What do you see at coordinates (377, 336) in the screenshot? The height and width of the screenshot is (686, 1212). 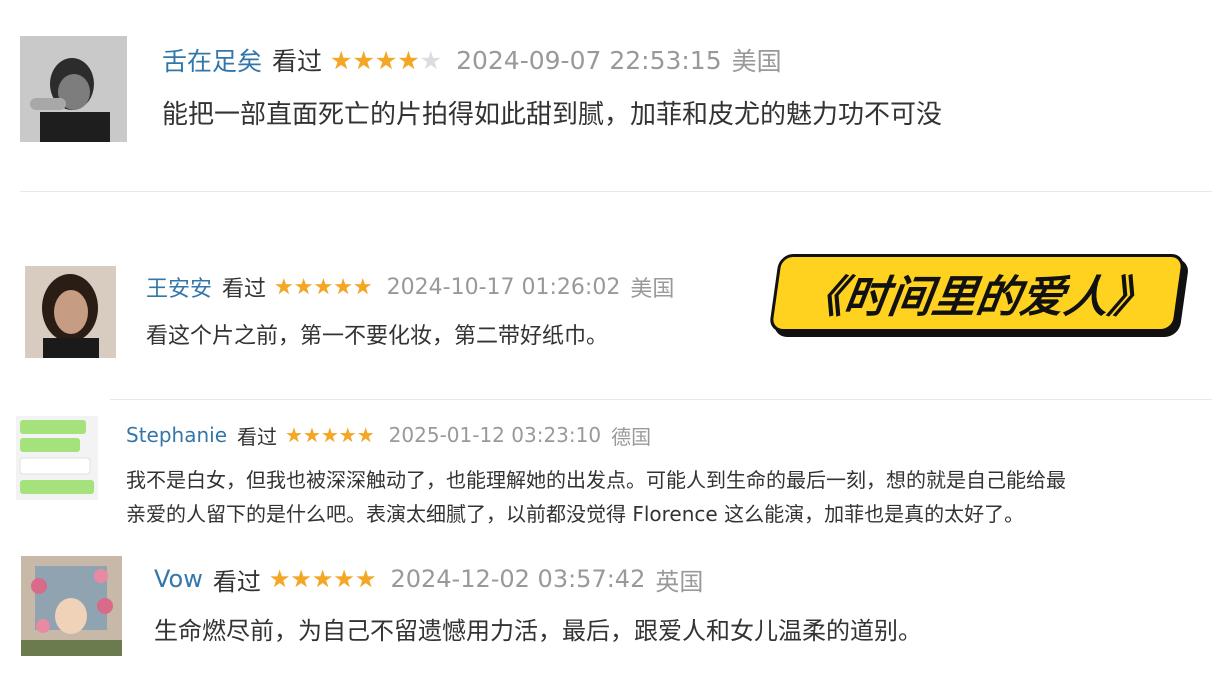 I see `review-text: 看这个片之前，第一不要化妆，第二带好纸巾。` at bounding box center [377, 336].